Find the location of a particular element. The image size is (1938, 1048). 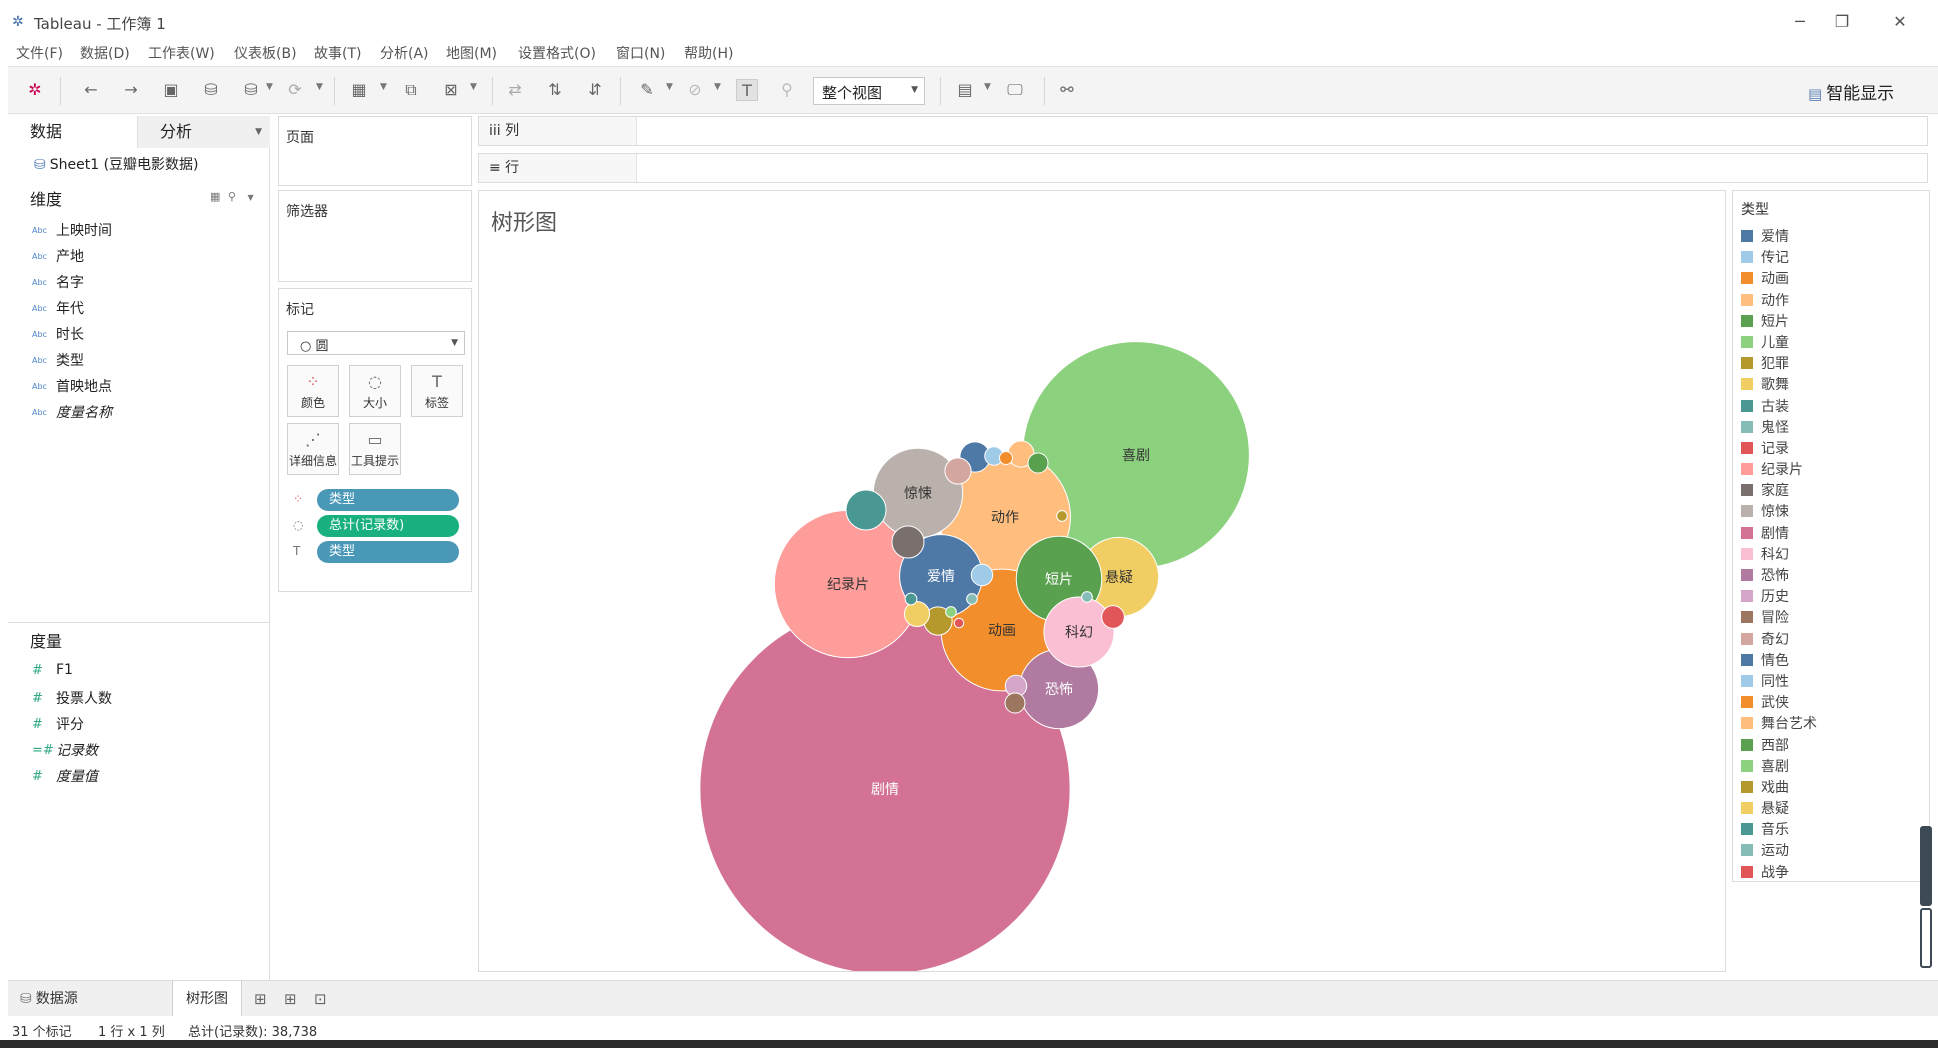

dimension-field: Abc 度量名称 is located at coordinates (72, 412).